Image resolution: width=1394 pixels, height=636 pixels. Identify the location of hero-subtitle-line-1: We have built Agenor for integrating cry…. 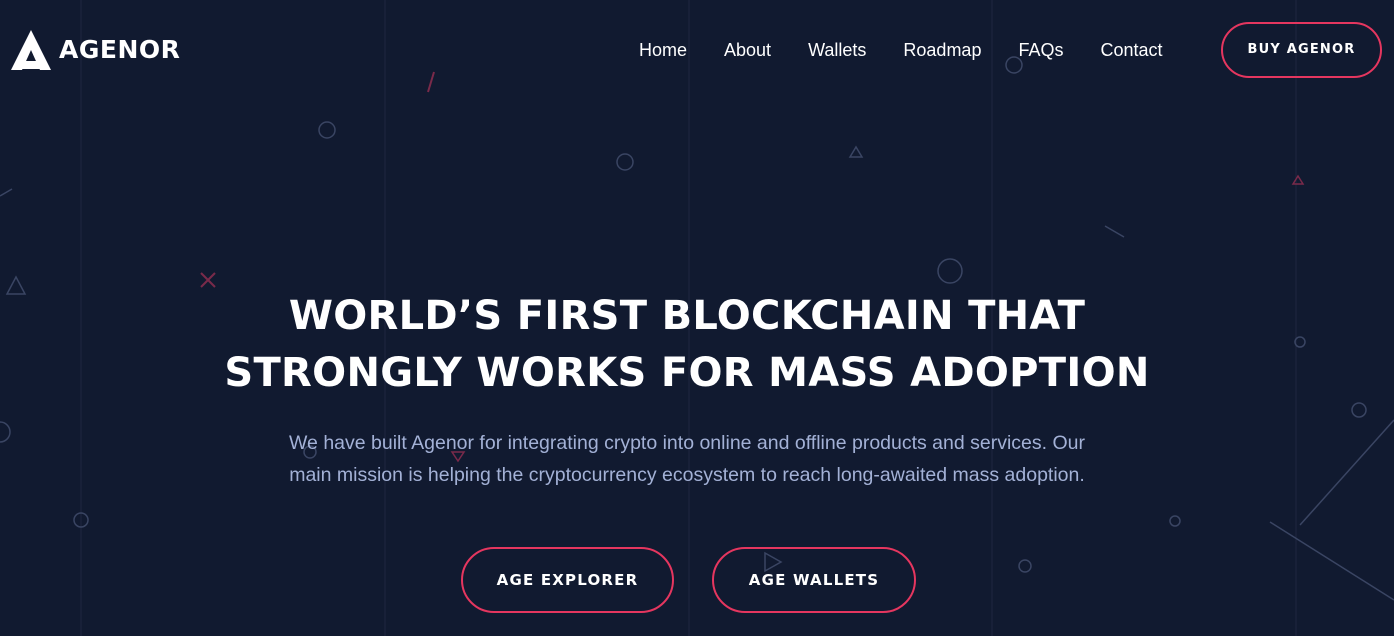
(687, 443).